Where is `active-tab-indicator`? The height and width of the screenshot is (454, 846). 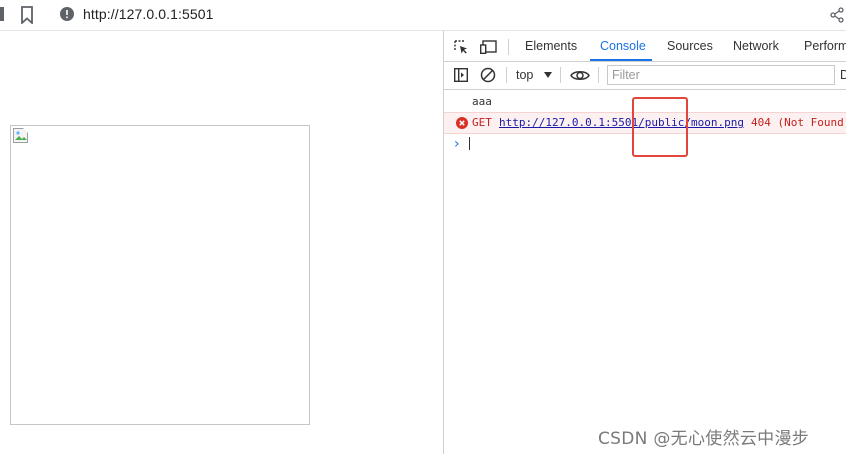 active-tab-indicator is located at coordinates (621, 60).